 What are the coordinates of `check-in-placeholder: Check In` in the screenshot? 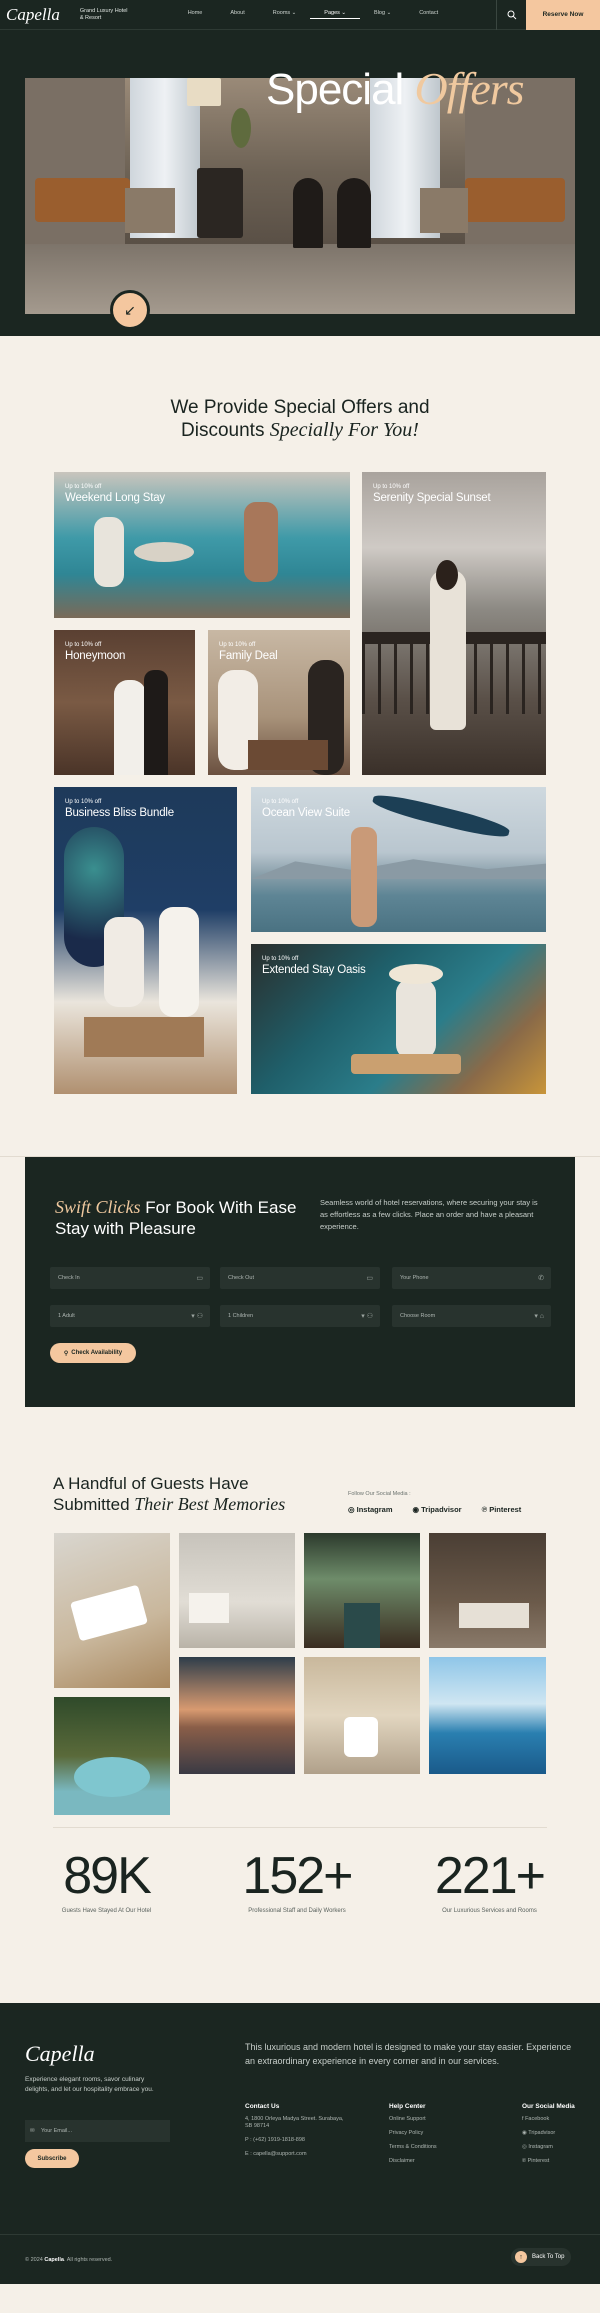 It's located at (69, 1278).